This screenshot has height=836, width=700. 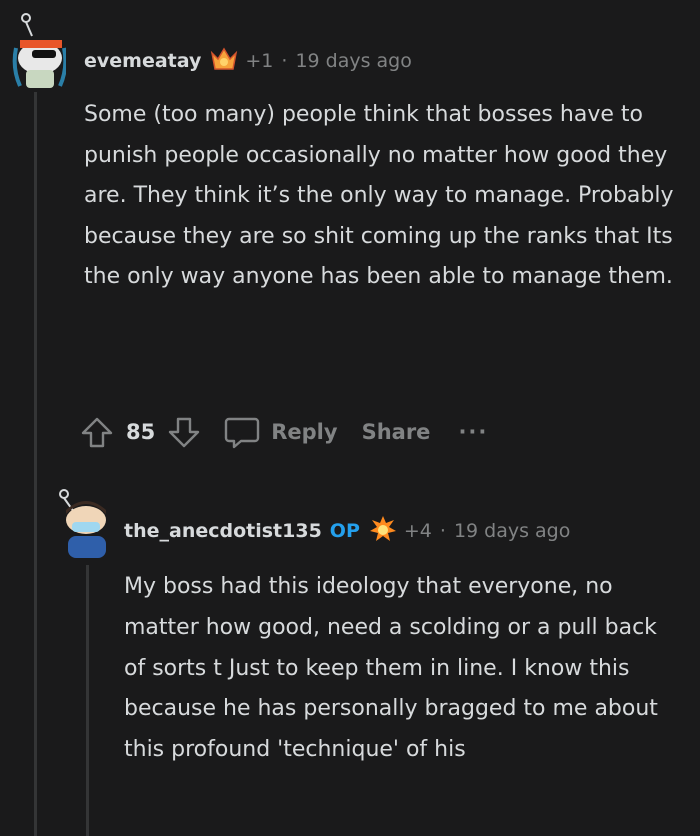 I want to click on upvote-icon, so click(x=97, y=432).